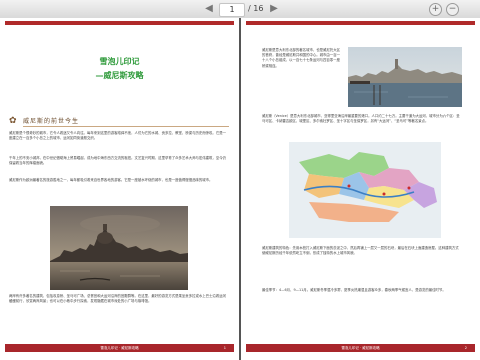 The image size is (480, 360). What do you see at coordinates (209, 9) in the screenshot?
I see `back-arrow-icon: ◀` at bounding box center [209, 9].